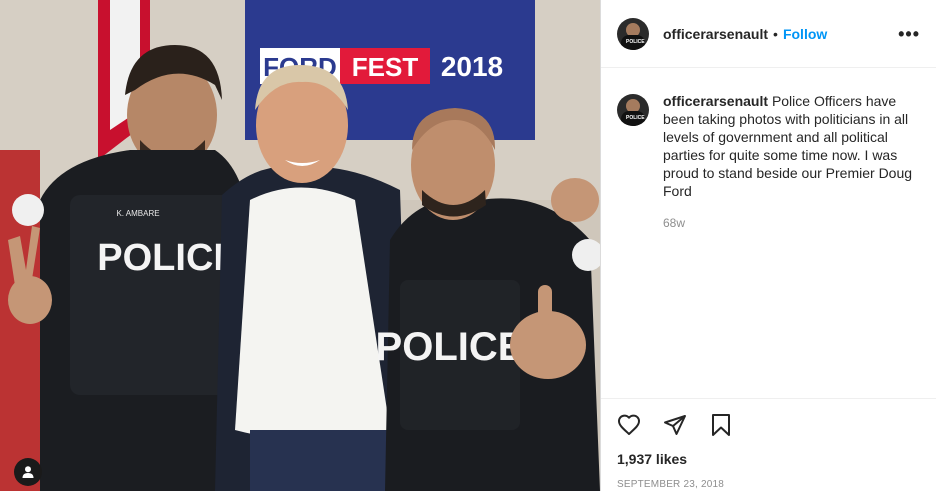 This screenshot has height=491, width=936. I want to click on follow-button: Follow, so click(805, 34).